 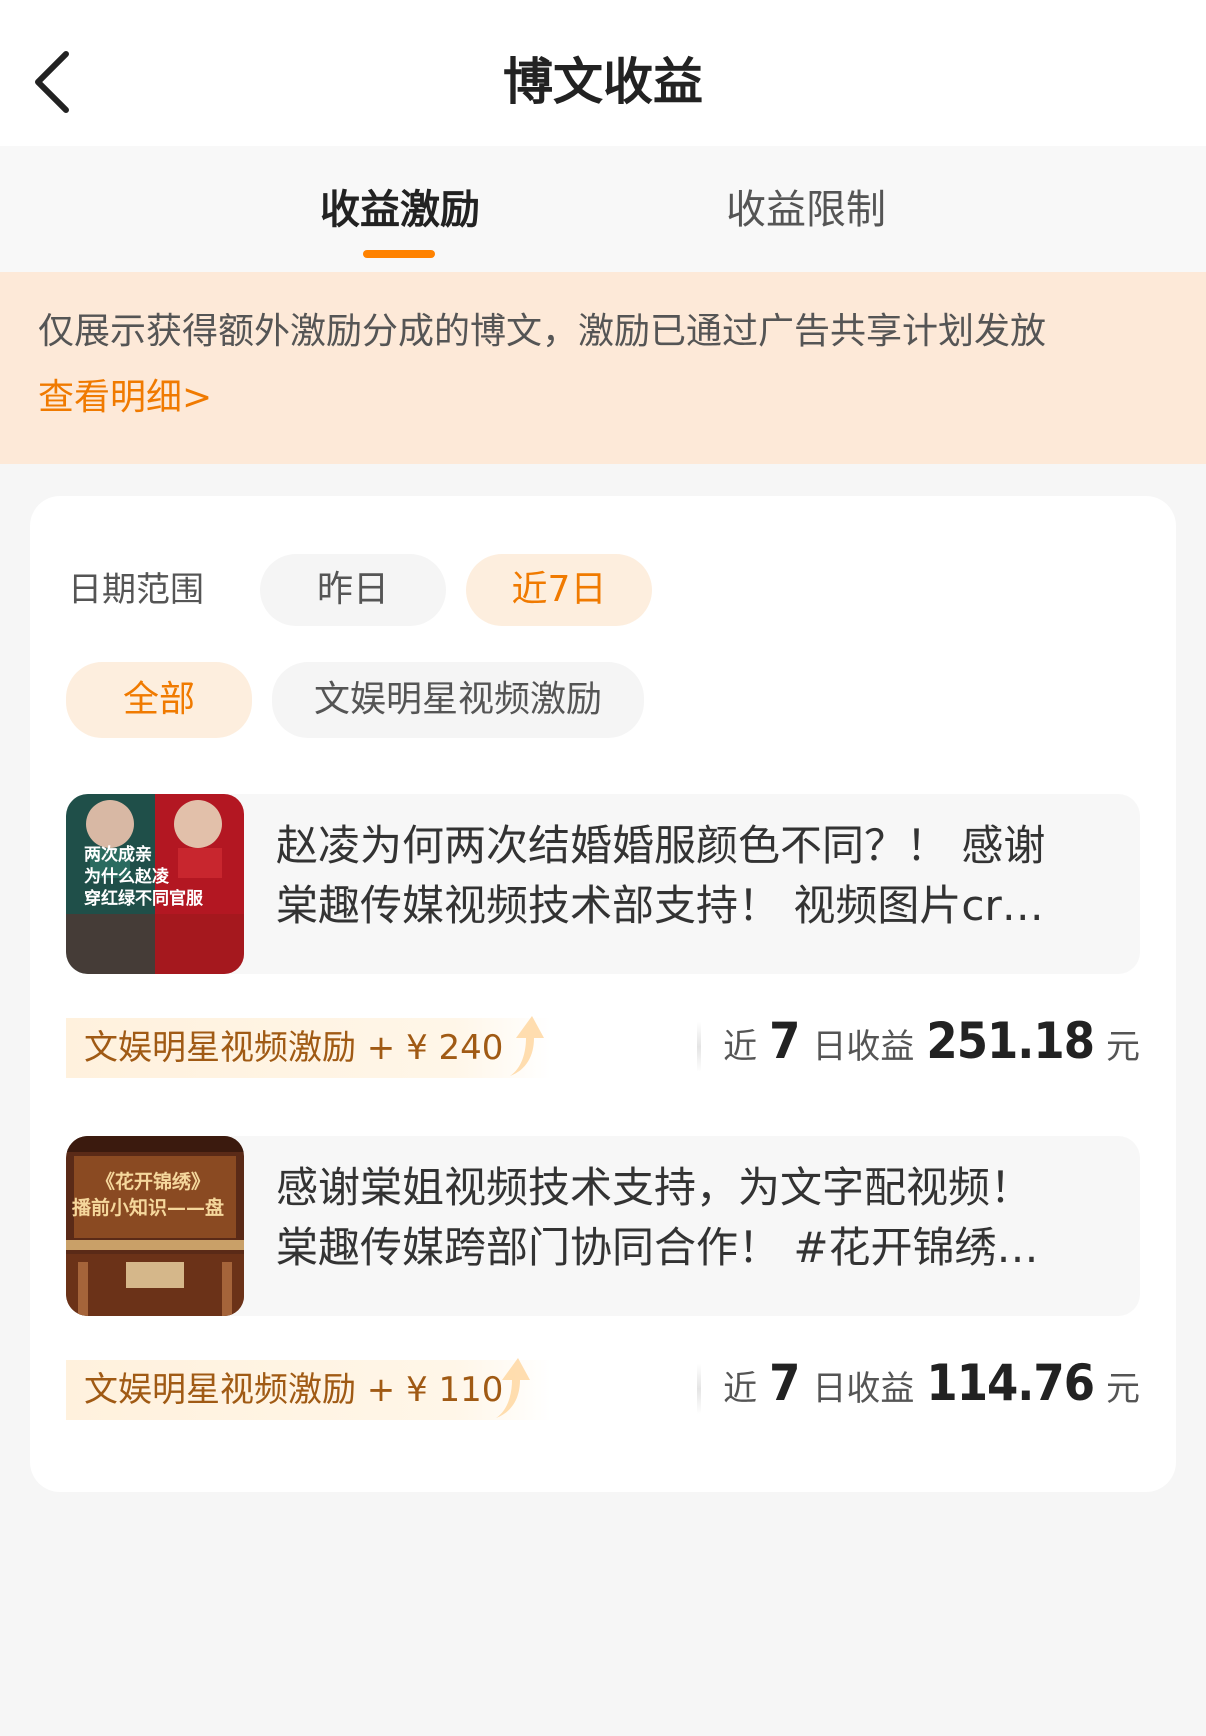 What do you see at coordinates (603, 368) in the screenshot?
I see `notice-banner: 仅展示获得额外激励分成的博文，激励已通过广告共享计划发放 查看明细>` at bounding box center [603, 368].